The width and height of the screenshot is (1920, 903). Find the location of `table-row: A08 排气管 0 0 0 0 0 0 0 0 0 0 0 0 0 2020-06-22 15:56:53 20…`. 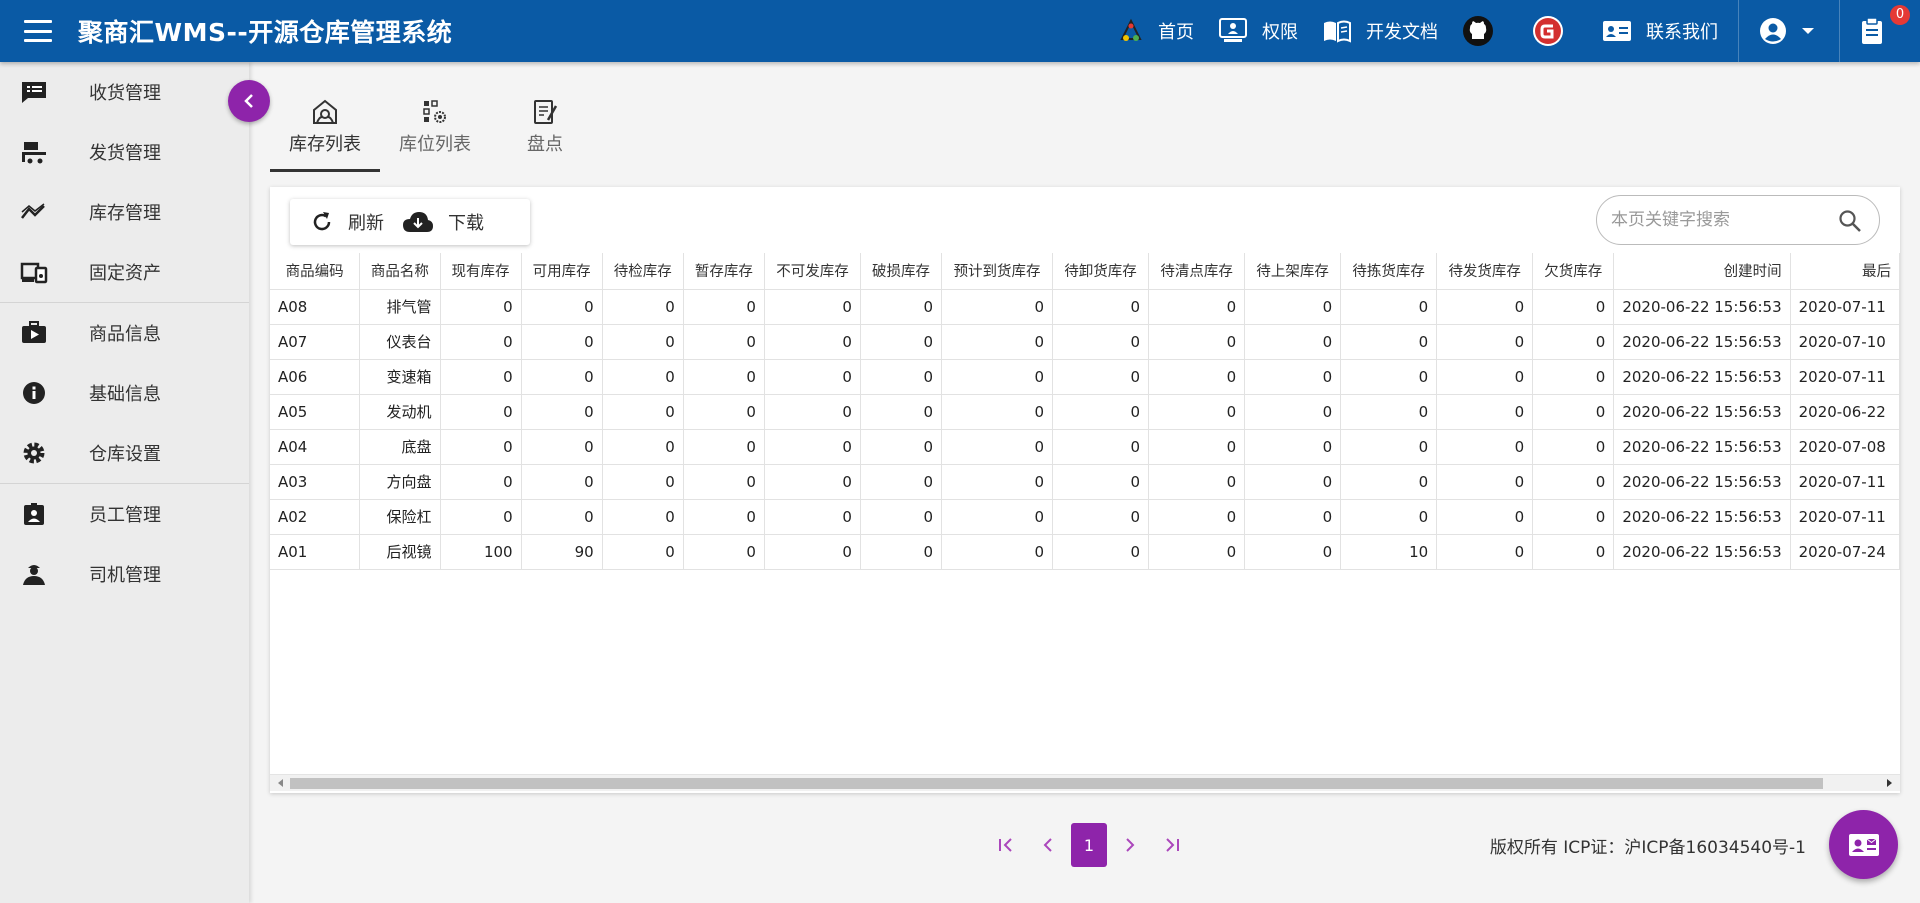

table-row: A08 排气管 0 0 0 0 0 0 0 0 0 0 0 0 0 2020-06-22 15:56:53 20… is located at coordinates (1085, 307).